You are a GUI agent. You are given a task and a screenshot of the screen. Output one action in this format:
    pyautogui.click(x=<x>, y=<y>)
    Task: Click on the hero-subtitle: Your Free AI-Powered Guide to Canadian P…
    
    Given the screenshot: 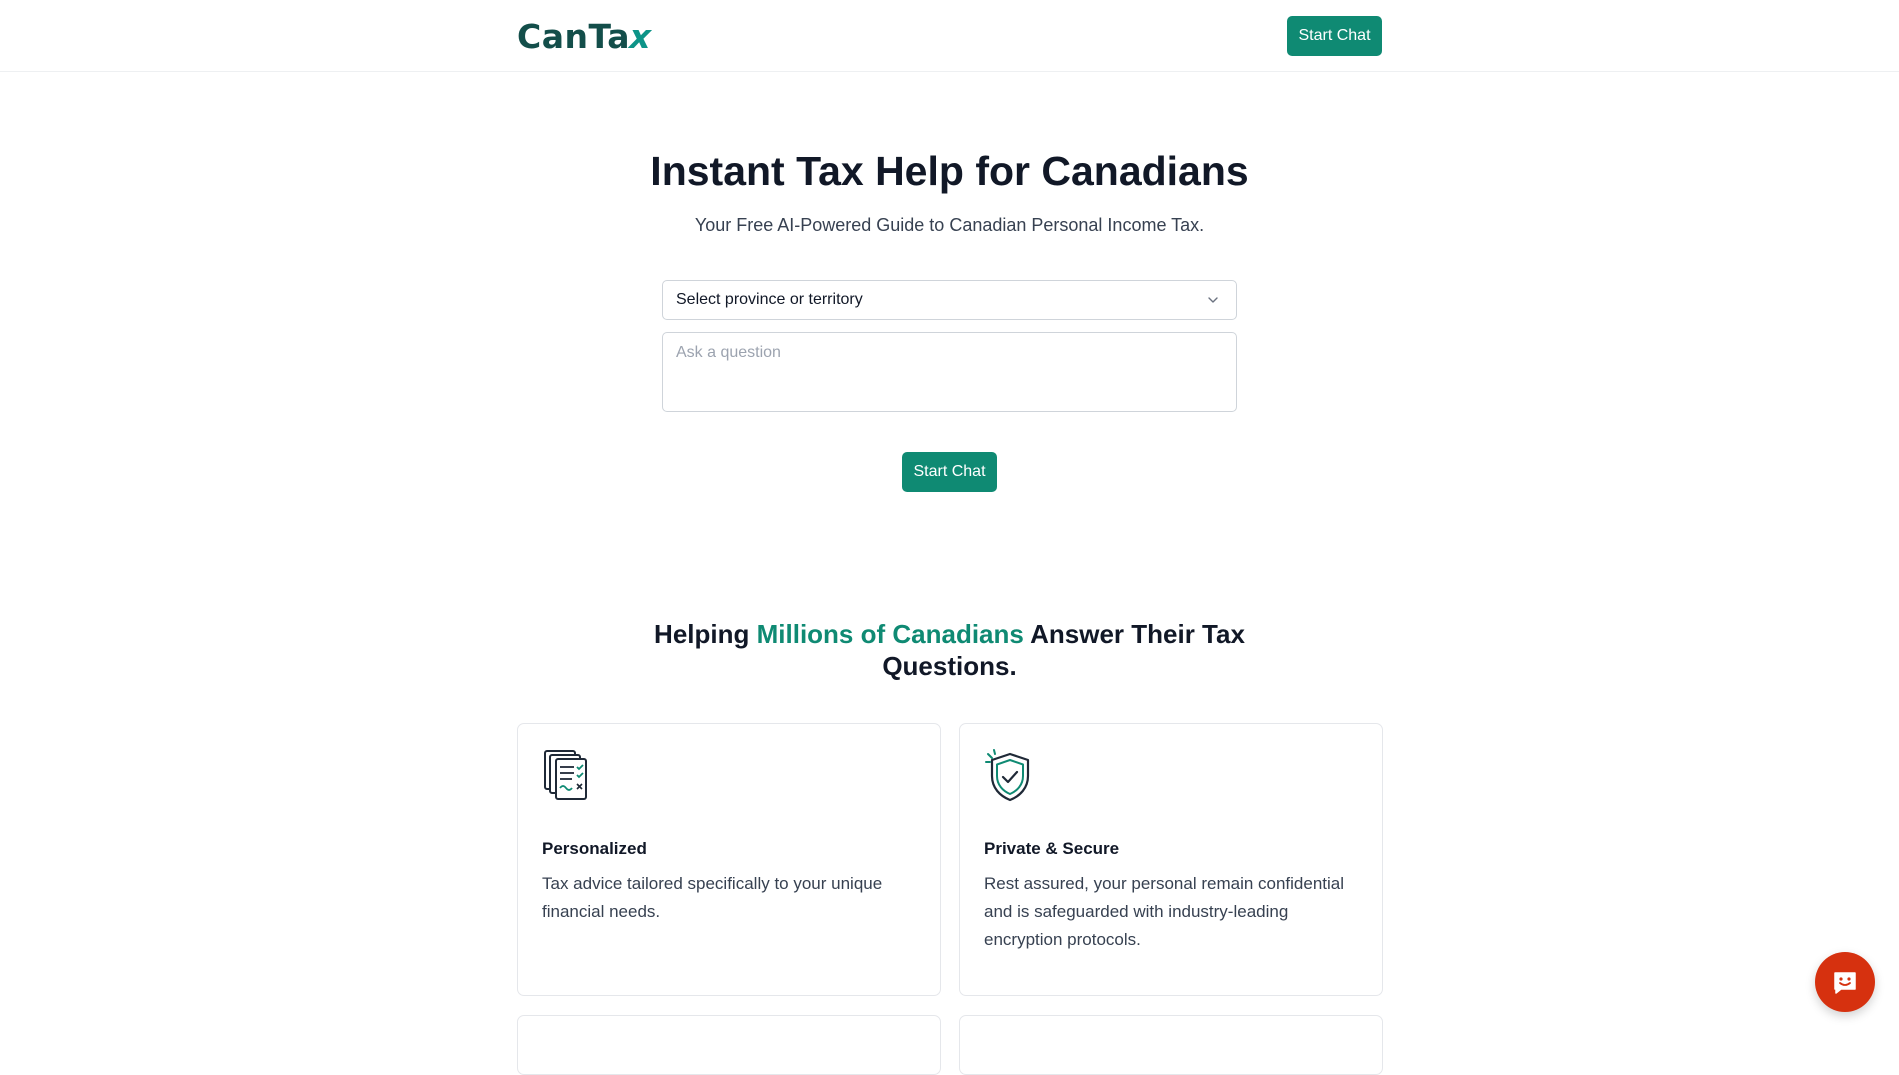 What is the action you would take?
    pyautogui.click(x=949, y=225)
    